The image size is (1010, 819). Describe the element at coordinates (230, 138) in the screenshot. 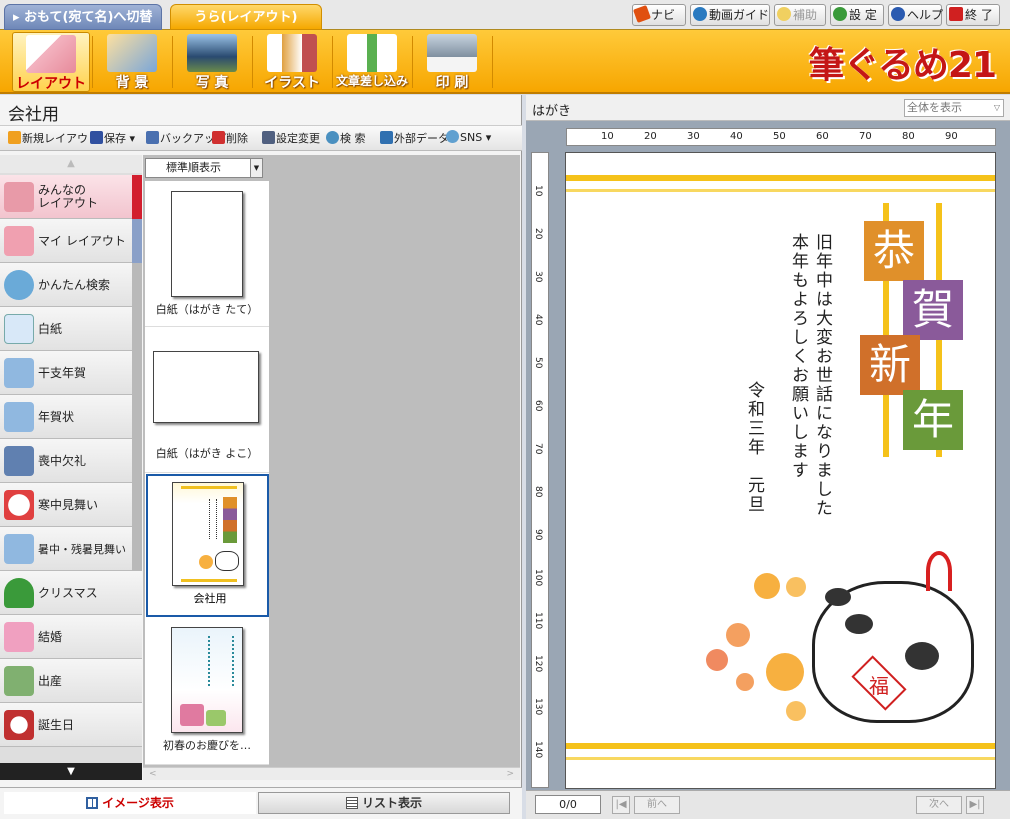

I see `delete-button: 削除` at that location.